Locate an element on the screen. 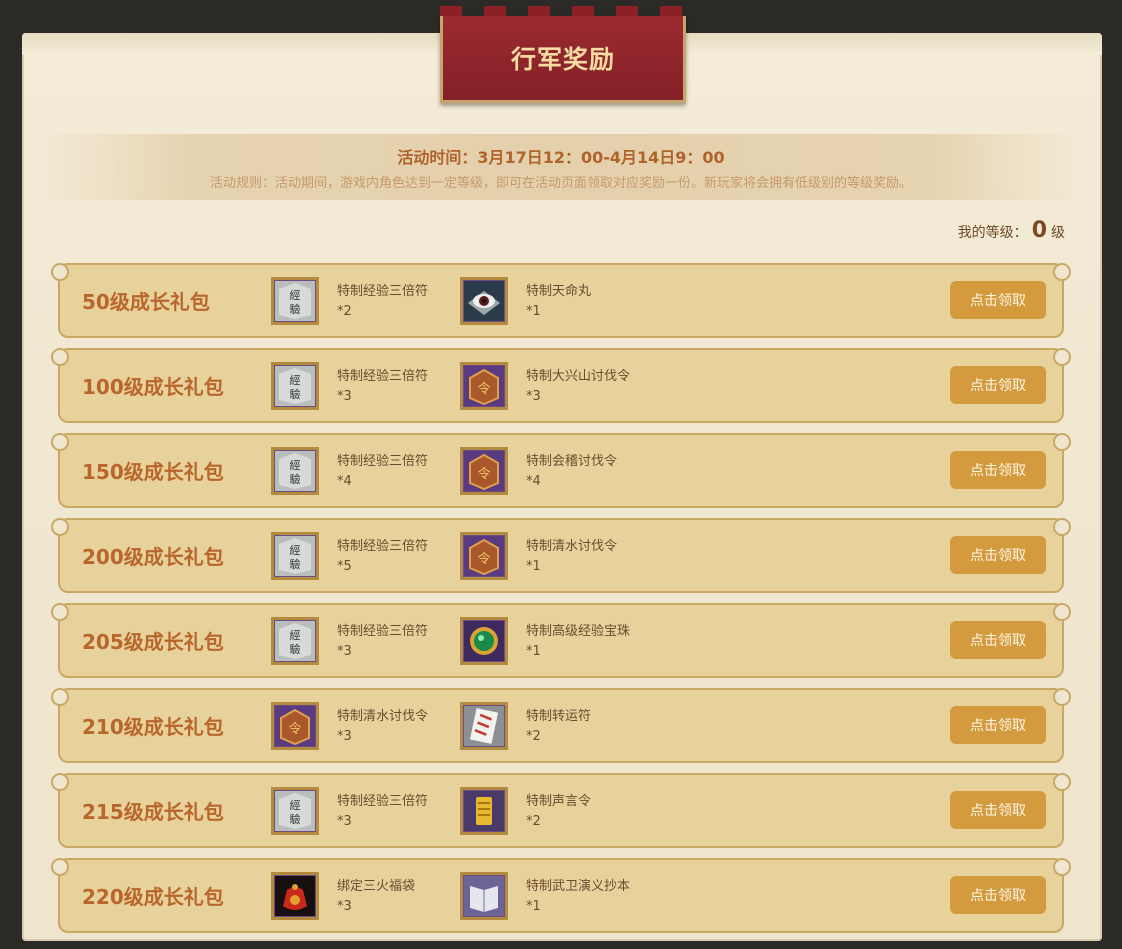 The height and width of the screenshot is (949, 1122). reward-item: 特制天命丸 *1 is located at coordinates (558, 302).